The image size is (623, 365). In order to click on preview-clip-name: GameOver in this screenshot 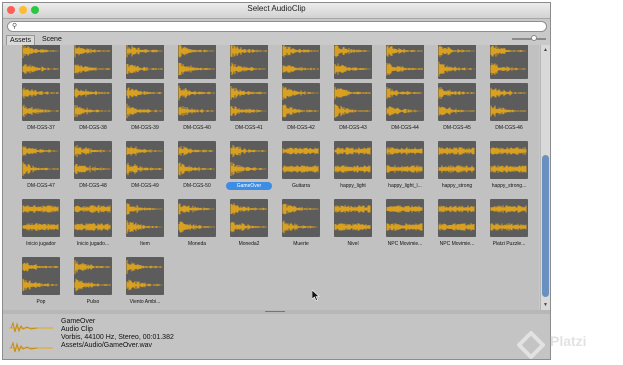, I will do `click(78, 321)`.